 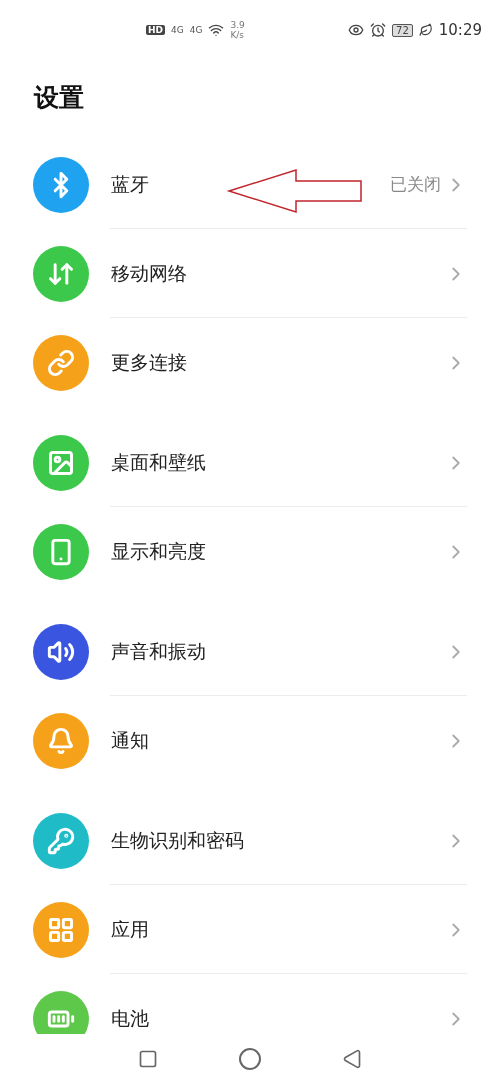 What do you see at coordinates (460, 30) in the screenshot?
I see `clock: 10:29` at bounding box center [460, 30].